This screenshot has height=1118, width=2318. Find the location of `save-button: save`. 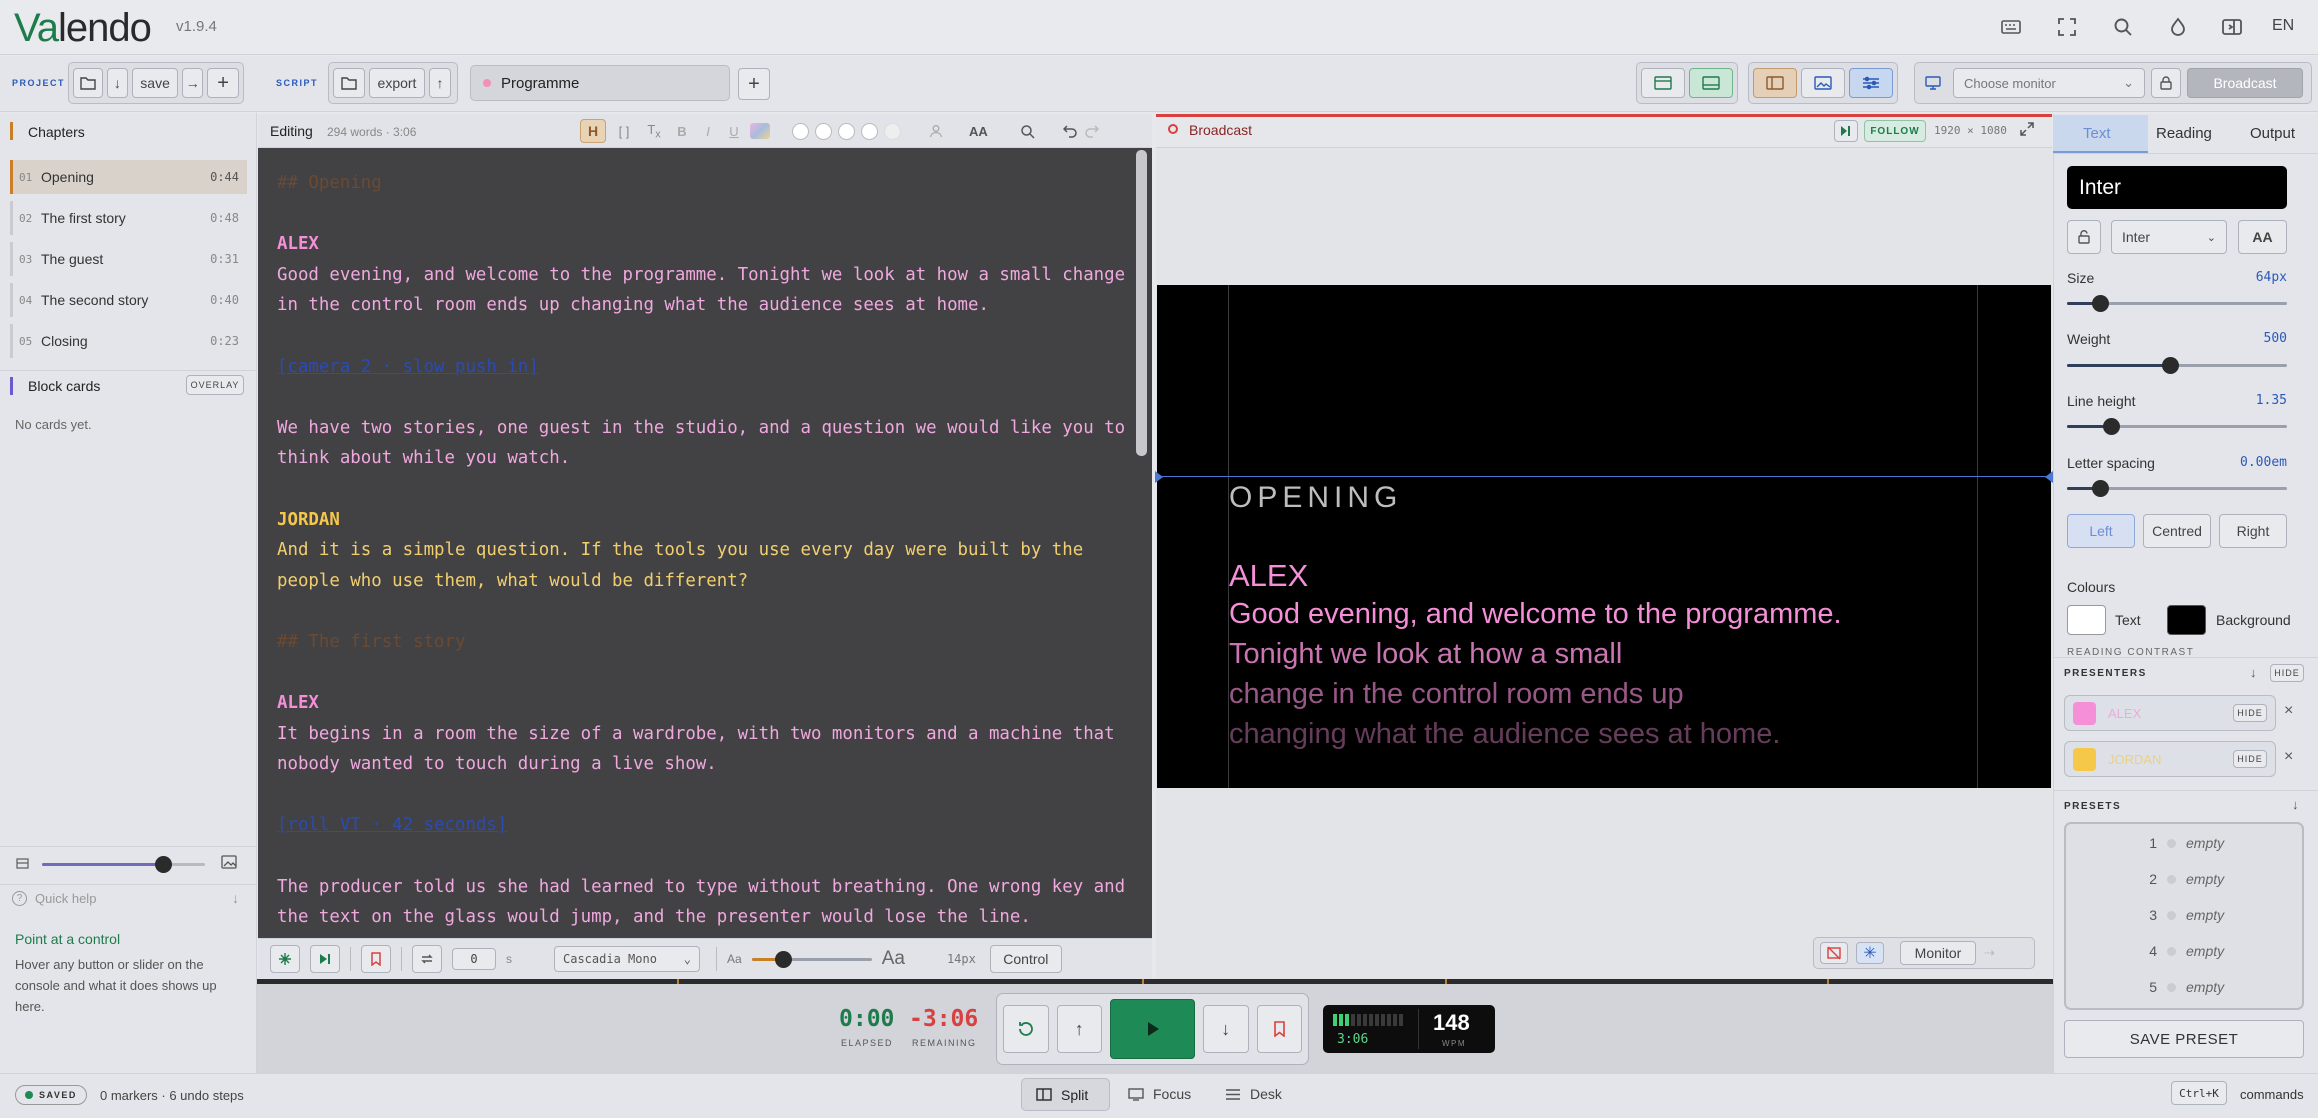

save-button: save is located at coordinates (155, 83).